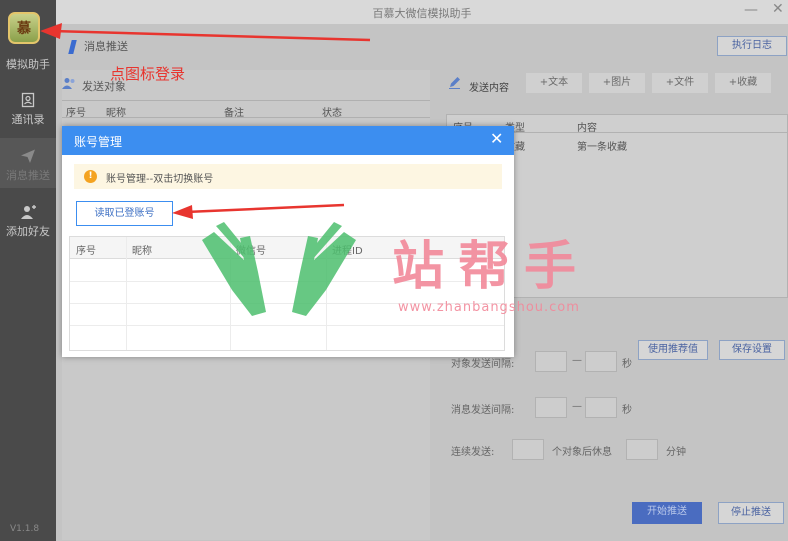 This screenshot has height=541, width=788. I want to click on add-user-icon, so click(28, 212).